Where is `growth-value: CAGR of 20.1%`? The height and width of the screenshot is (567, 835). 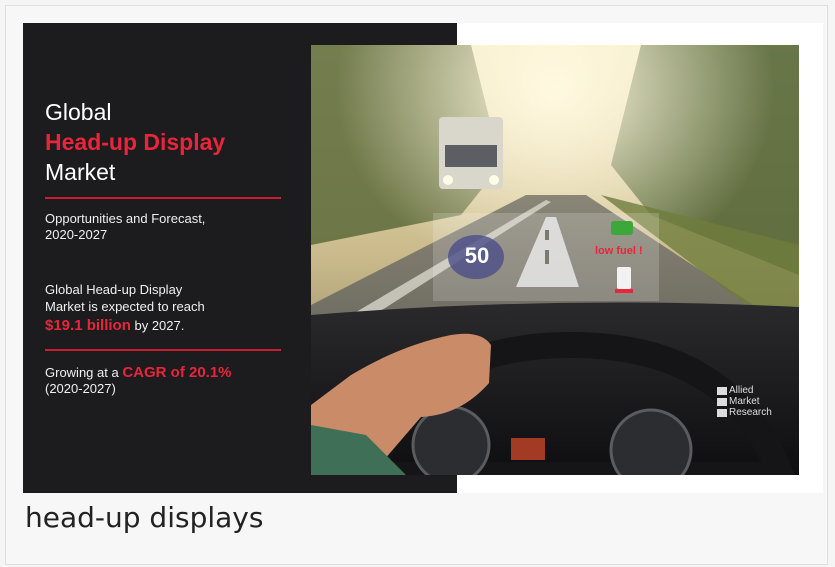
growth-value: CAGR of 20.1% is located at coordinates (177, 372).